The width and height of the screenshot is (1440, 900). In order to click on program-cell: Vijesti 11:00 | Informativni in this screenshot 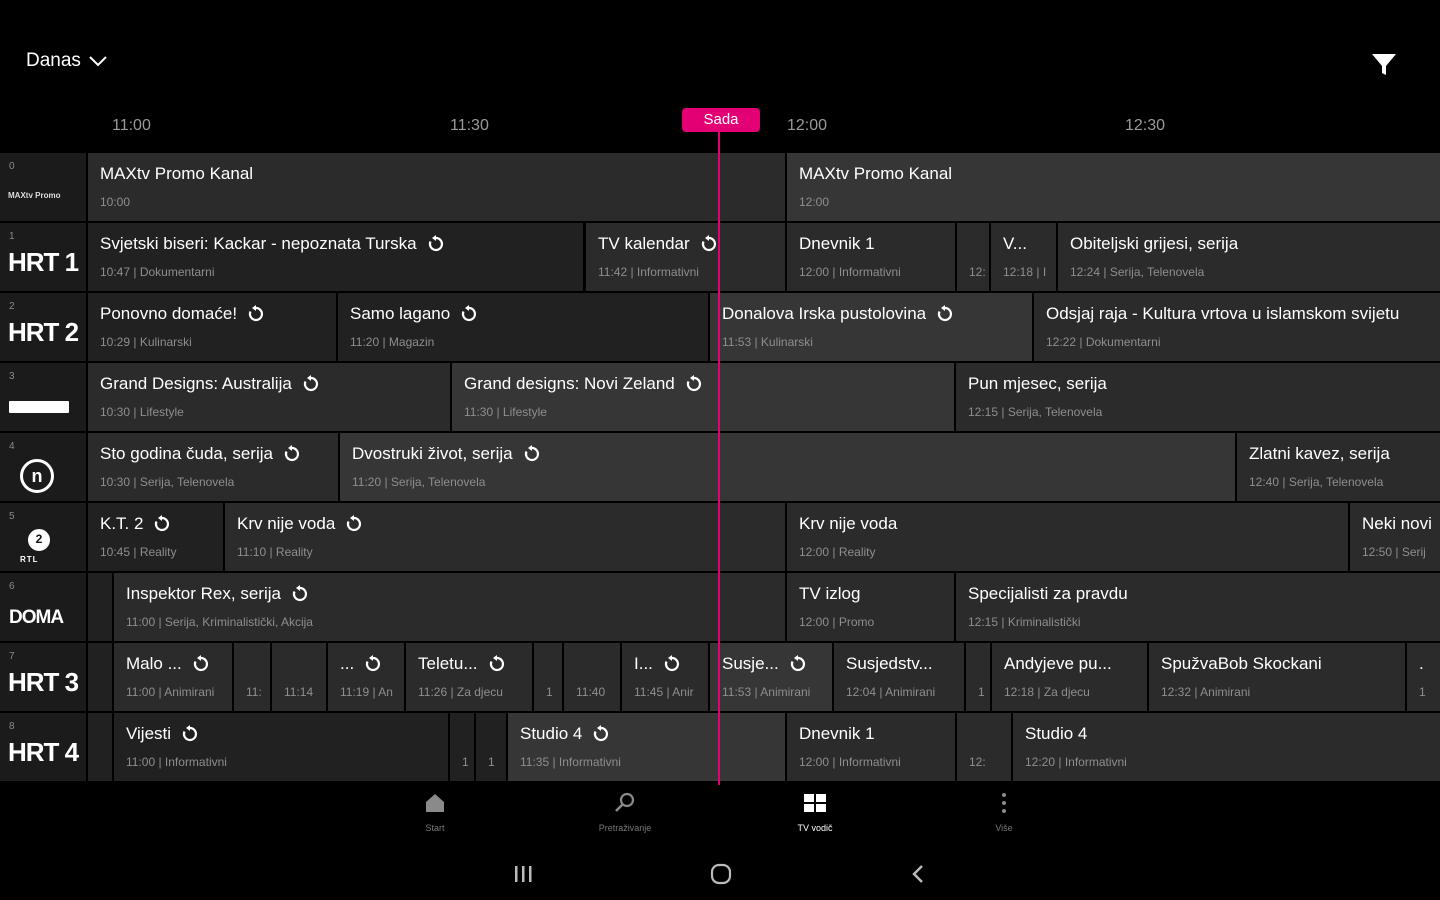, I will do `click(281, 747)`.